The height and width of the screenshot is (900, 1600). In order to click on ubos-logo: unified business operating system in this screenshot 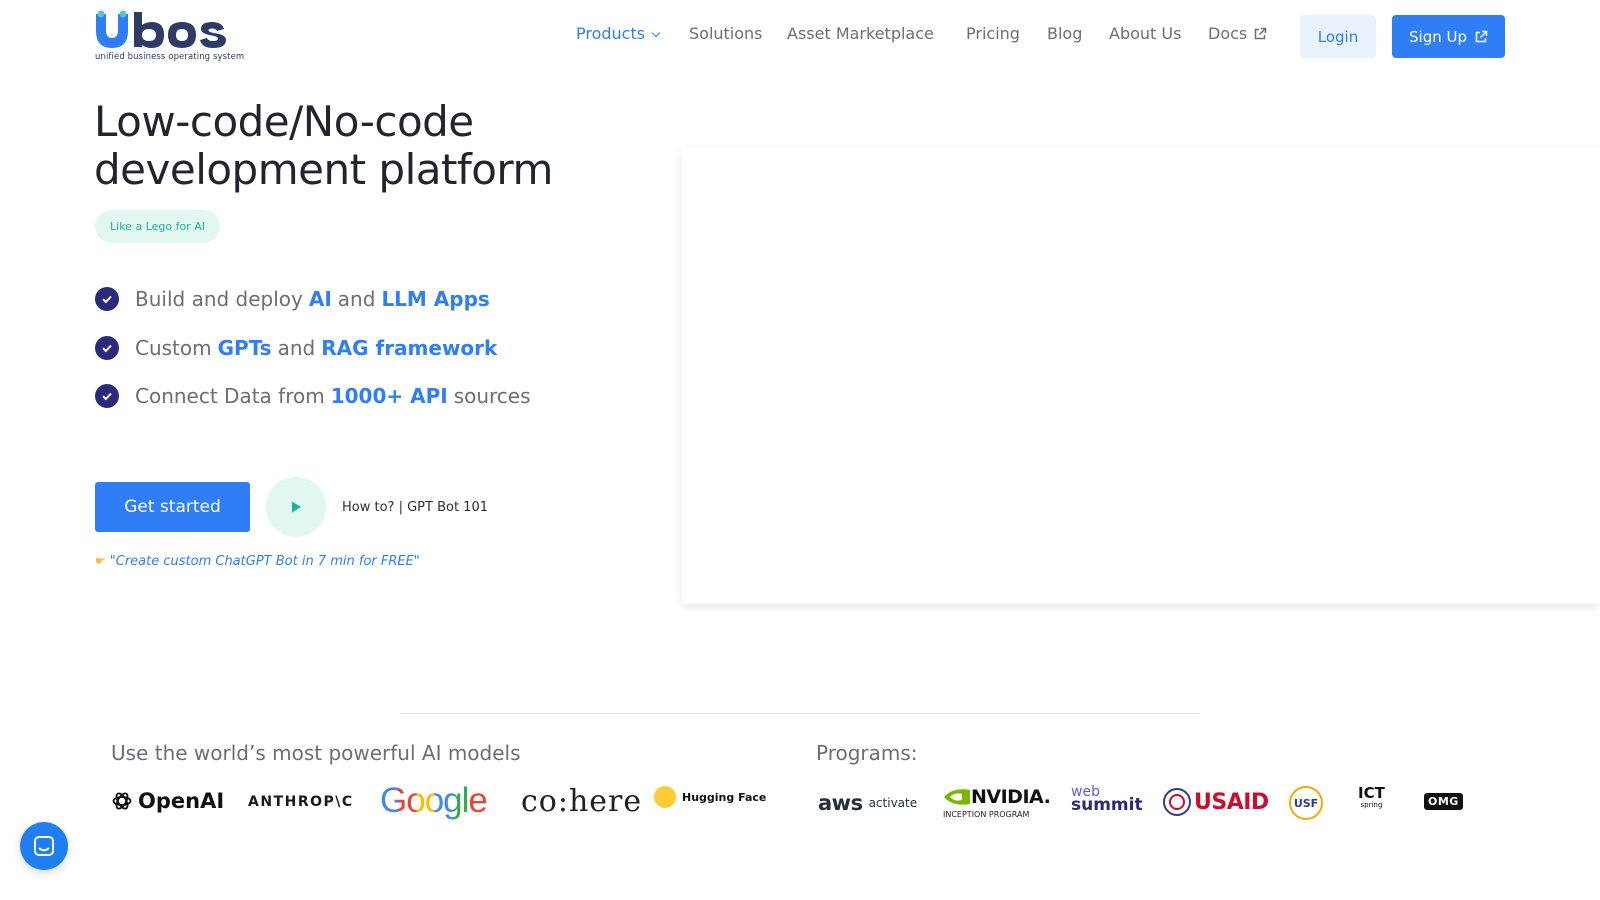, I will do `click(170, 36)`.